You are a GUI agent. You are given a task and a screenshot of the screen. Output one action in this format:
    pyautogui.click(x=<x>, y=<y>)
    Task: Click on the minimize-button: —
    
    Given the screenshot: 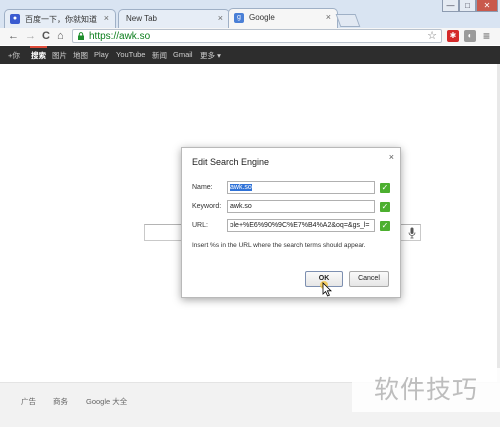 What is the action you would take?
    pyautogui.click(x=450, y=6)
    